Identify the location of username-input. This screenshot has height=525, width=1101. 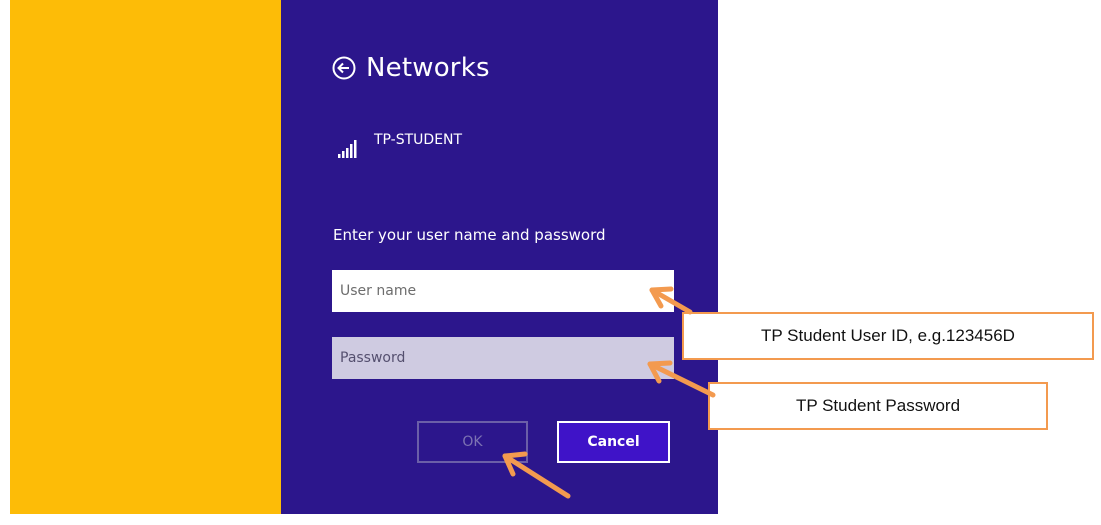
(503, 291).